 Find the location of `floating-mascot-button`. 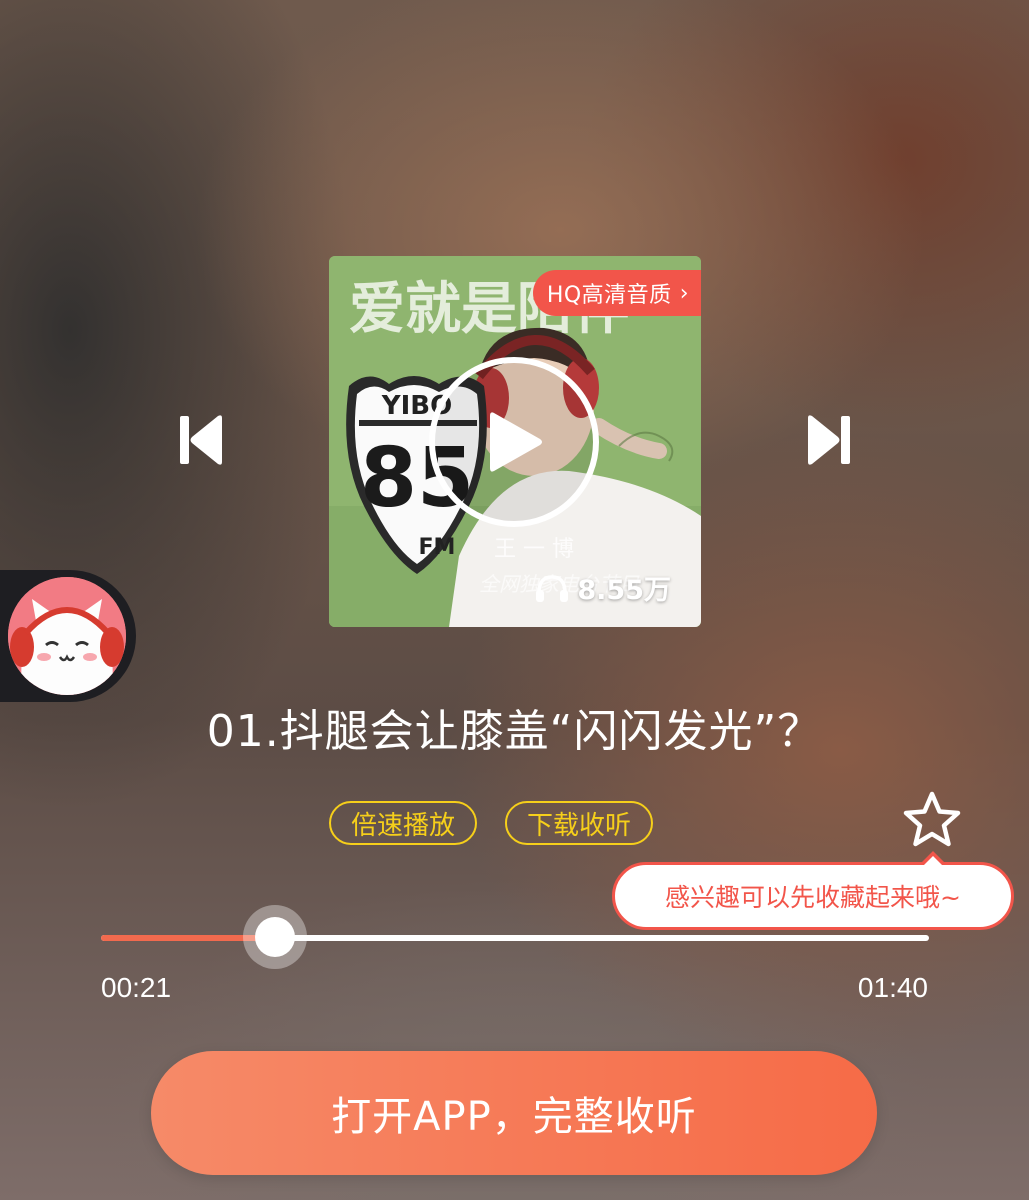

floating-mascot-button is located at coordinates (68, 636).